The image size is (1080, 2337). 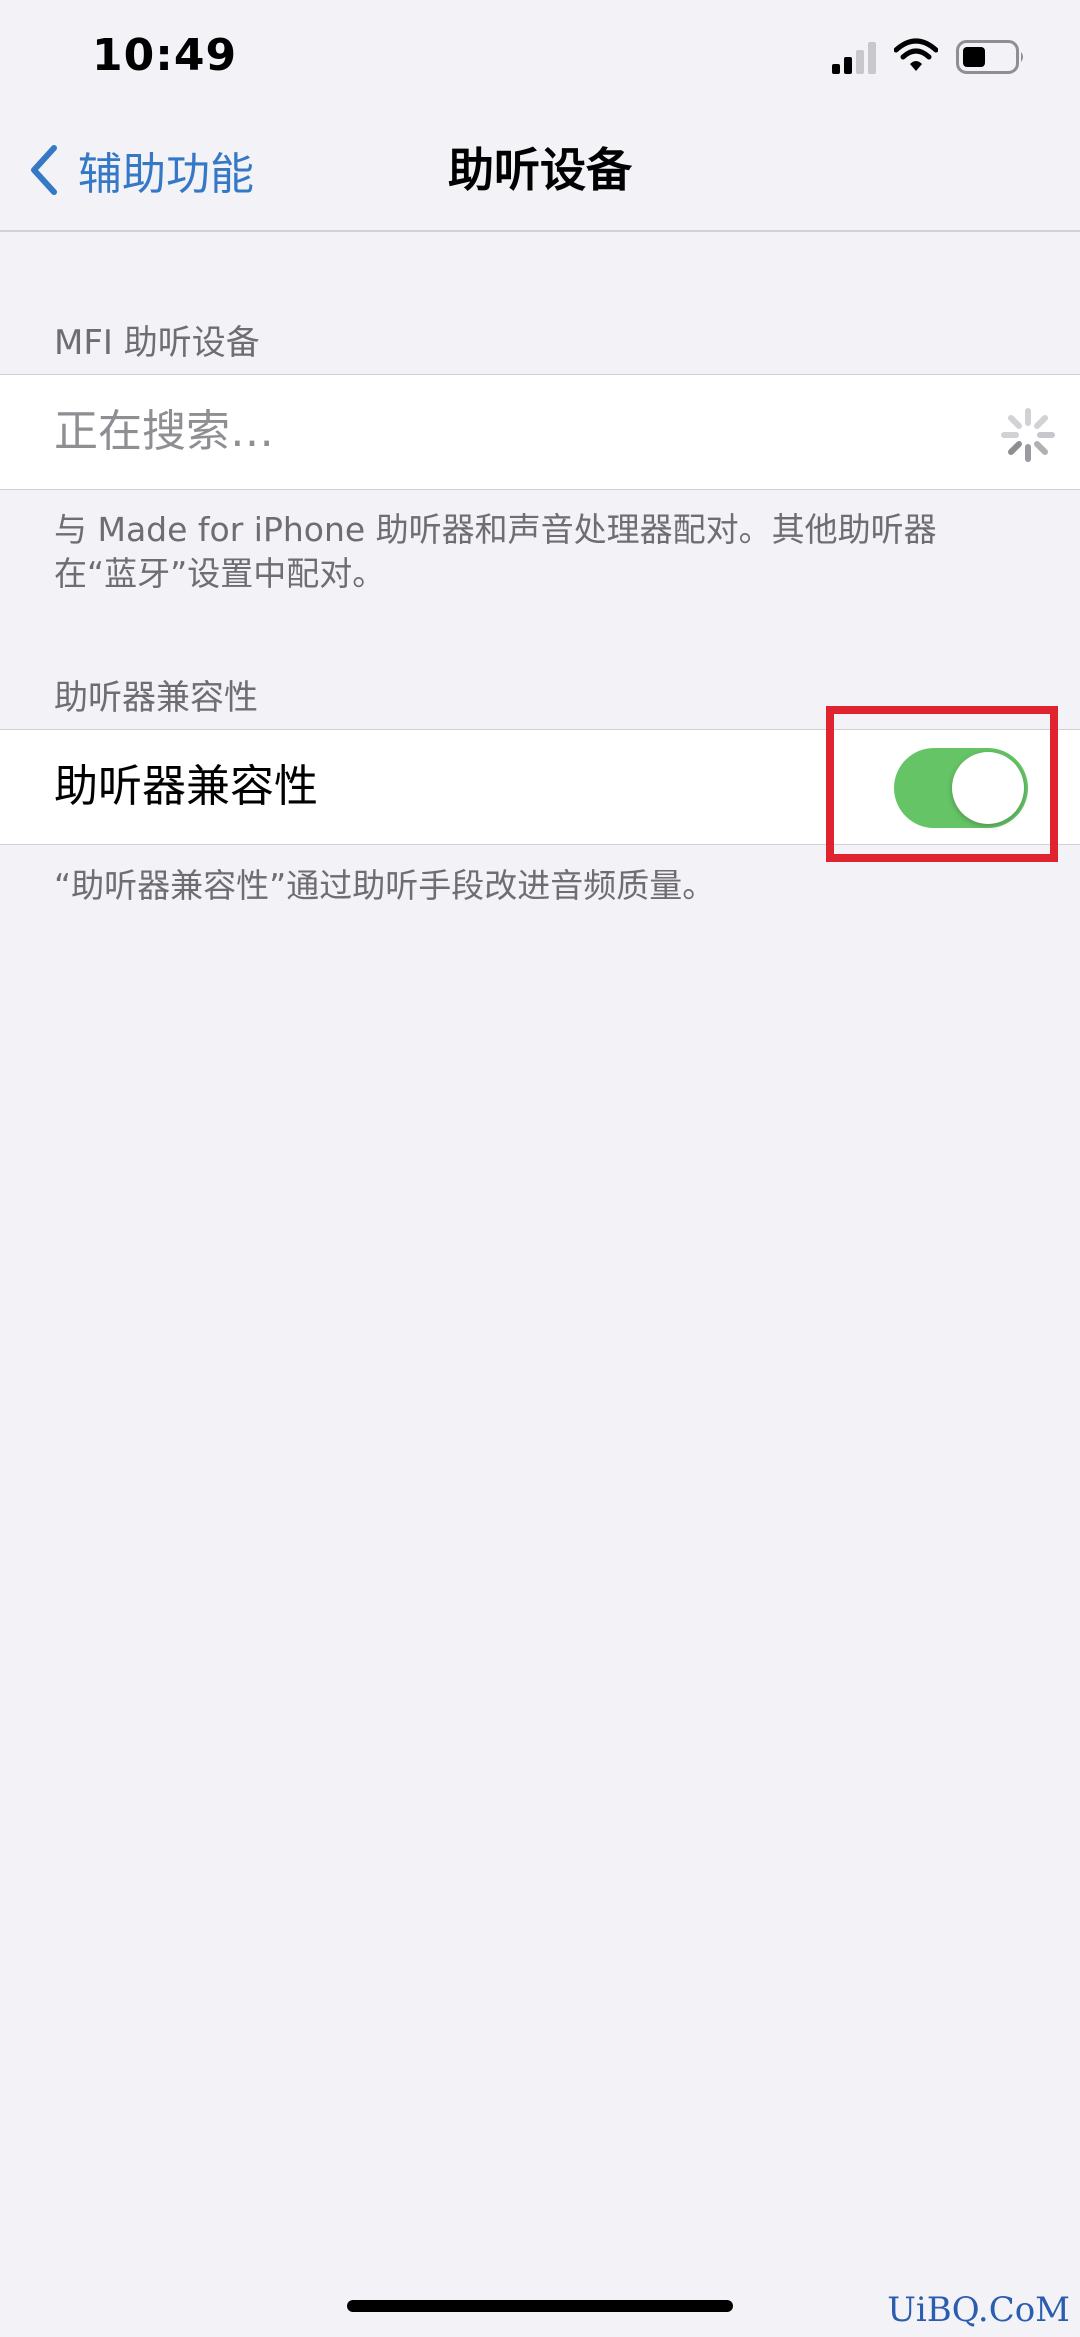 What do you see at coordinates (165, 55) in the screenshot?
I see `status-time: 10:49` at bounding box center [165, 55].